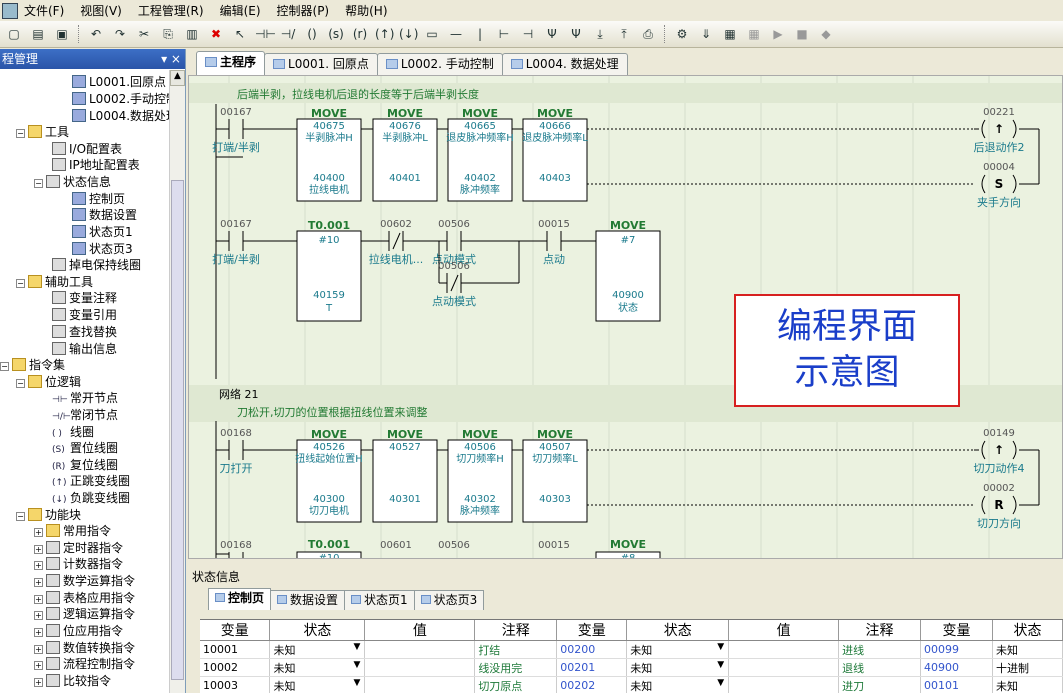 The width and height of the screenshot is (1063, 693). Describe the element at coordinates (98, 199) in the screenshot. I see `tree-node: 控制页` at that location.